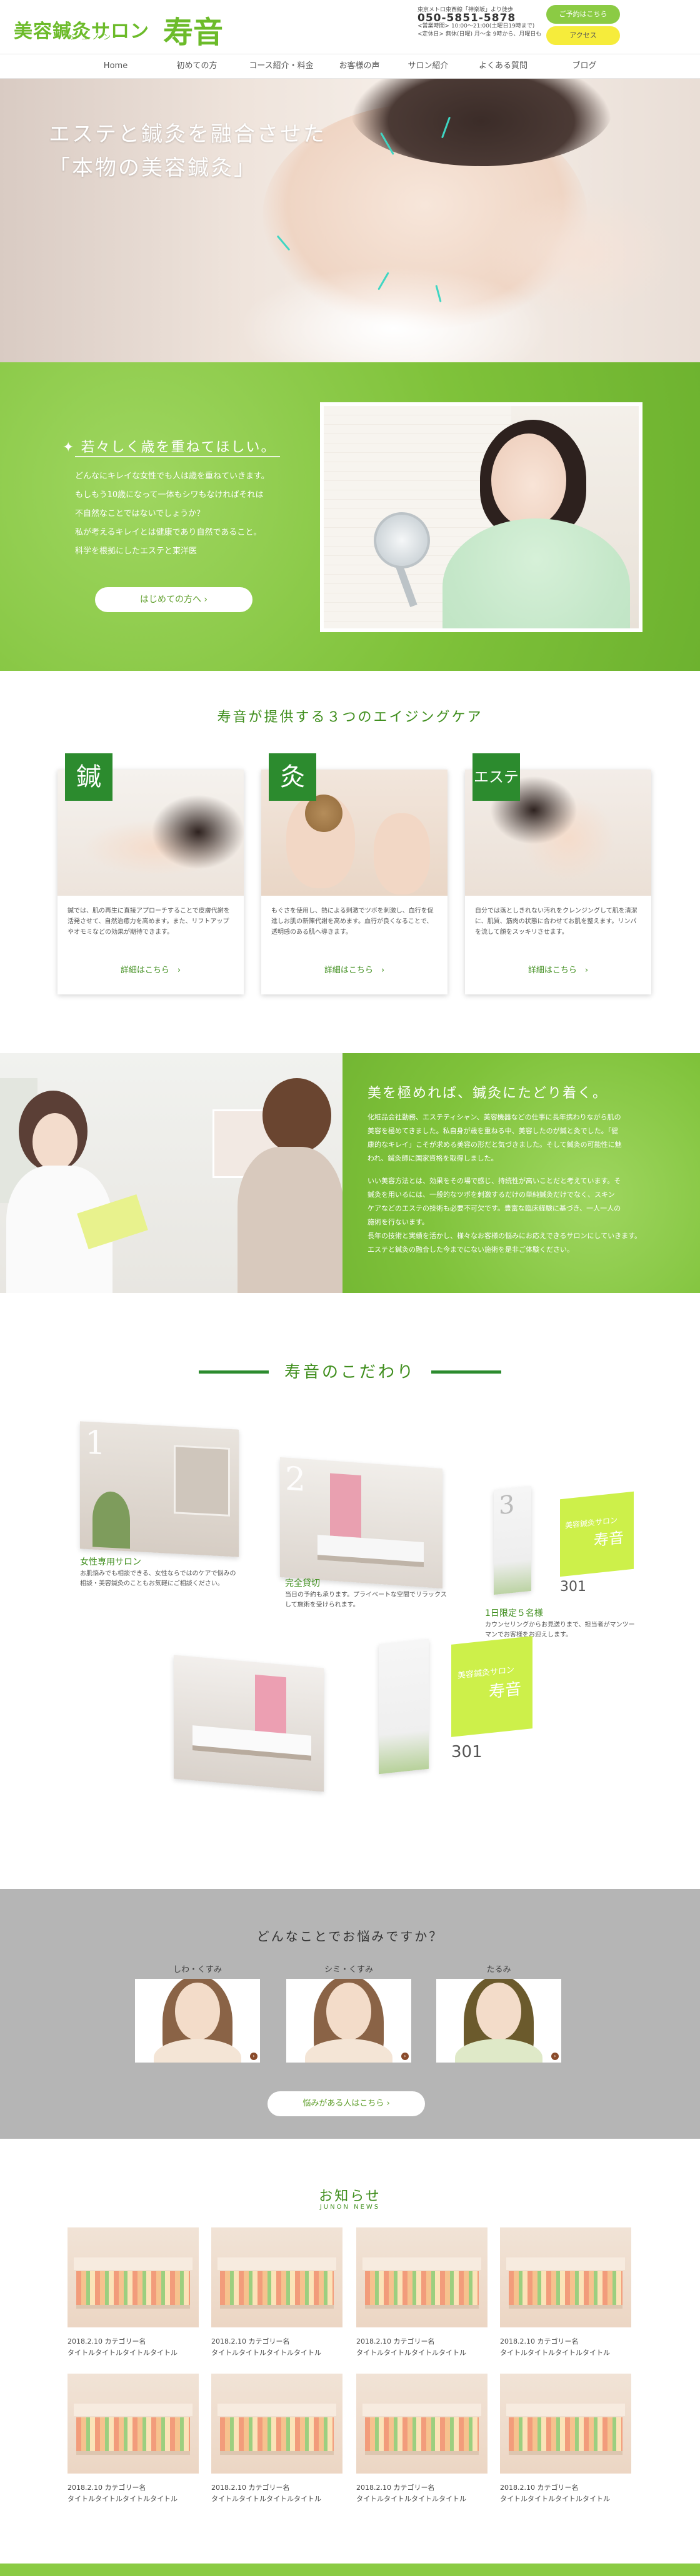 The image size is (700, 2576). I want to click on worry-title: どんなことでお悩みですか？, so click(350, 1936).